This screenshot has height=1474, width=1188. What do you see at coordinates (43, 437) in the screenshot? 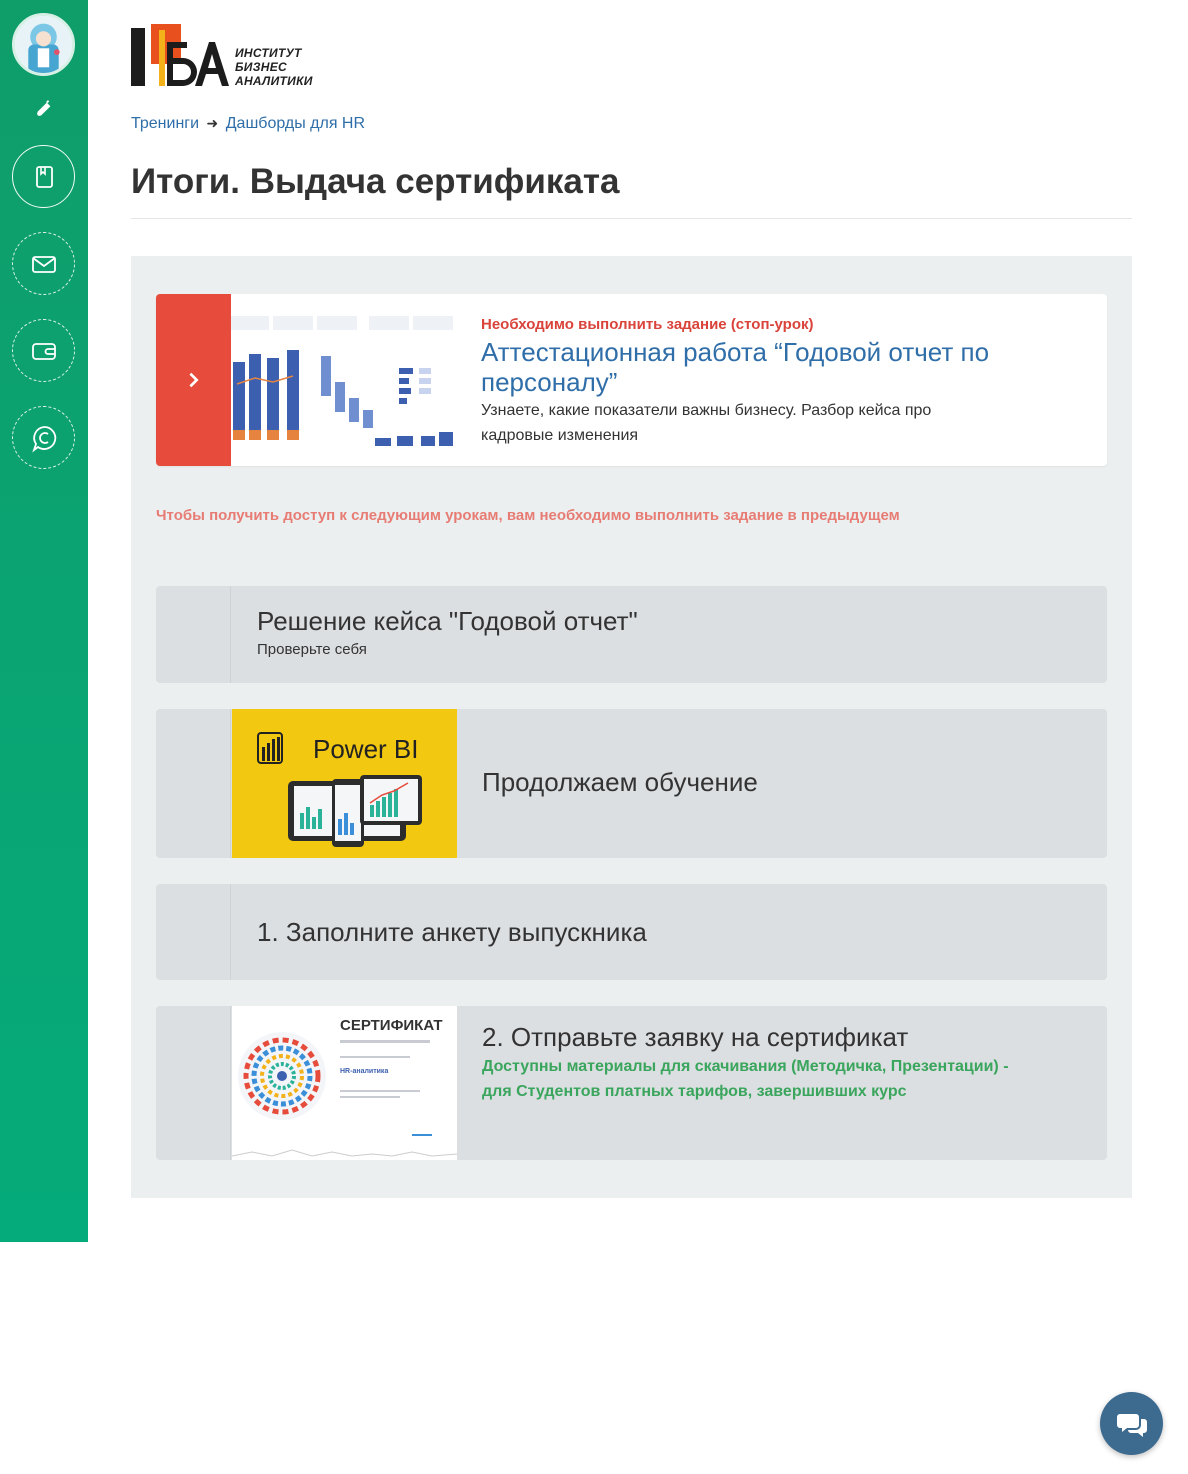
I see `chat-c-icon` at bounding box center [43, 437].